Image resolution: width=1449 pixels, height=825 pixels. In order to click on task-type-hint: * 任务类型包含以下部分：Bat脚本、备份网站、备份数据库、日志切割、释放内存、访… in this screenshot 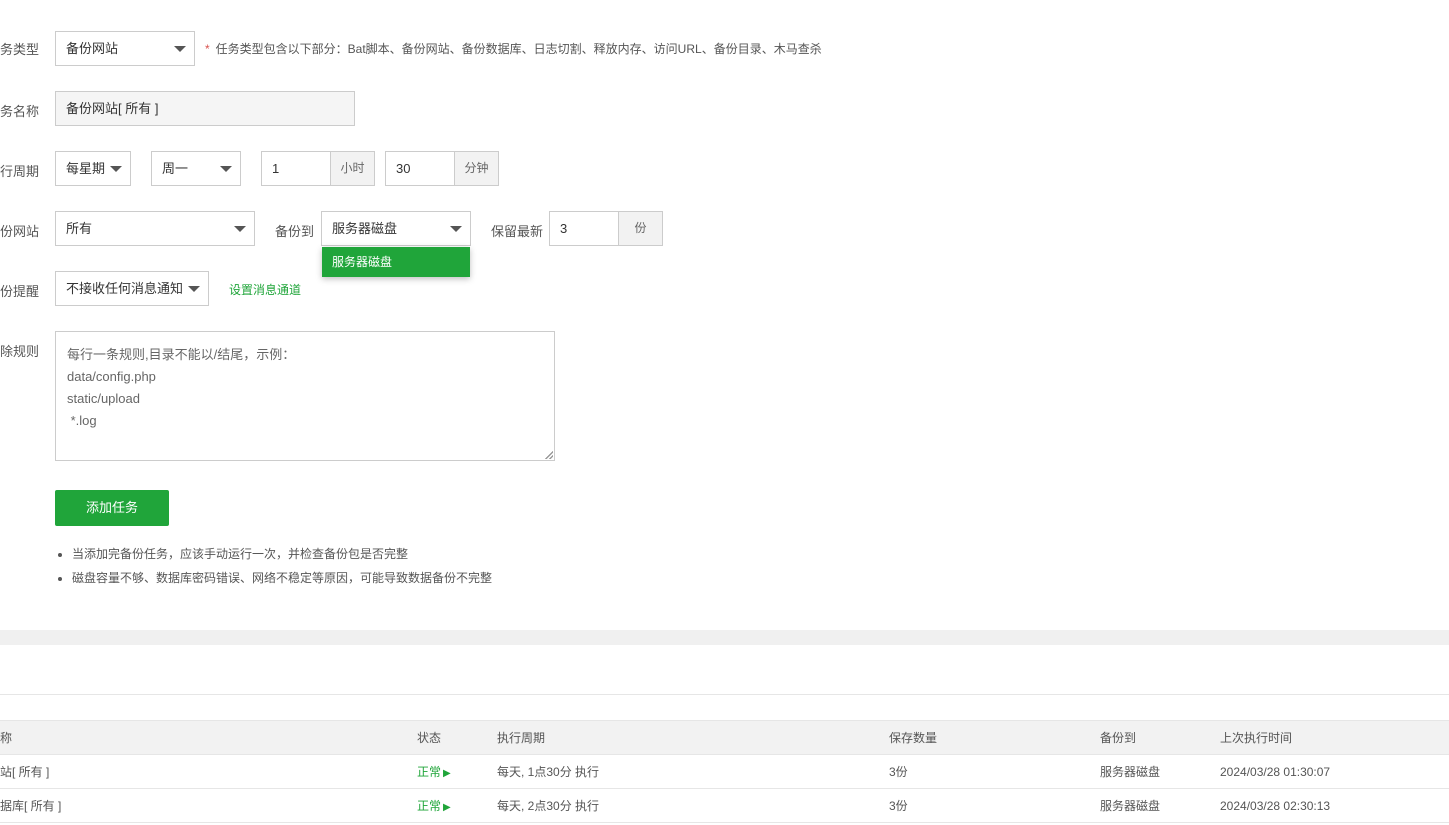, I will do `click(513, 48)`.